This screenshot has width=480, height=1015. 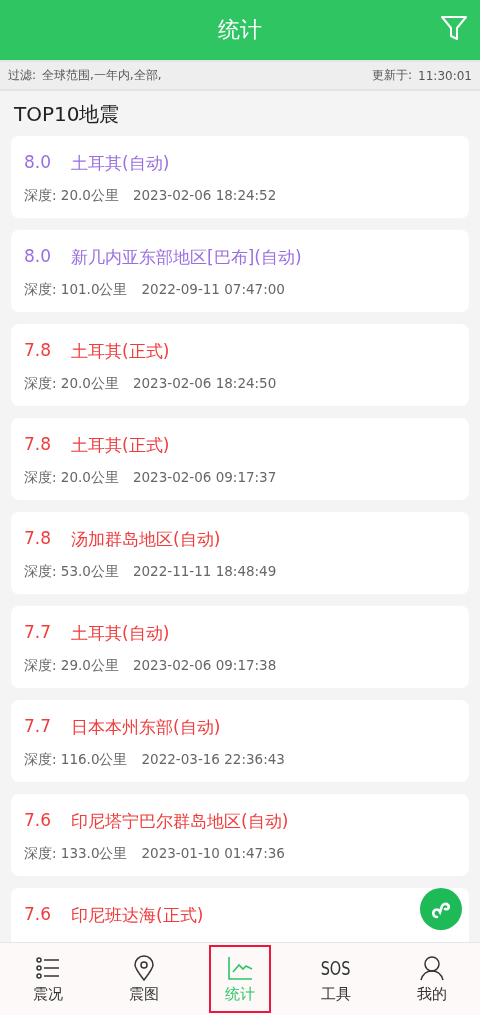 I want to click on filter-value: 全球范围,一年内,全部,, so click(x=102, y=75).